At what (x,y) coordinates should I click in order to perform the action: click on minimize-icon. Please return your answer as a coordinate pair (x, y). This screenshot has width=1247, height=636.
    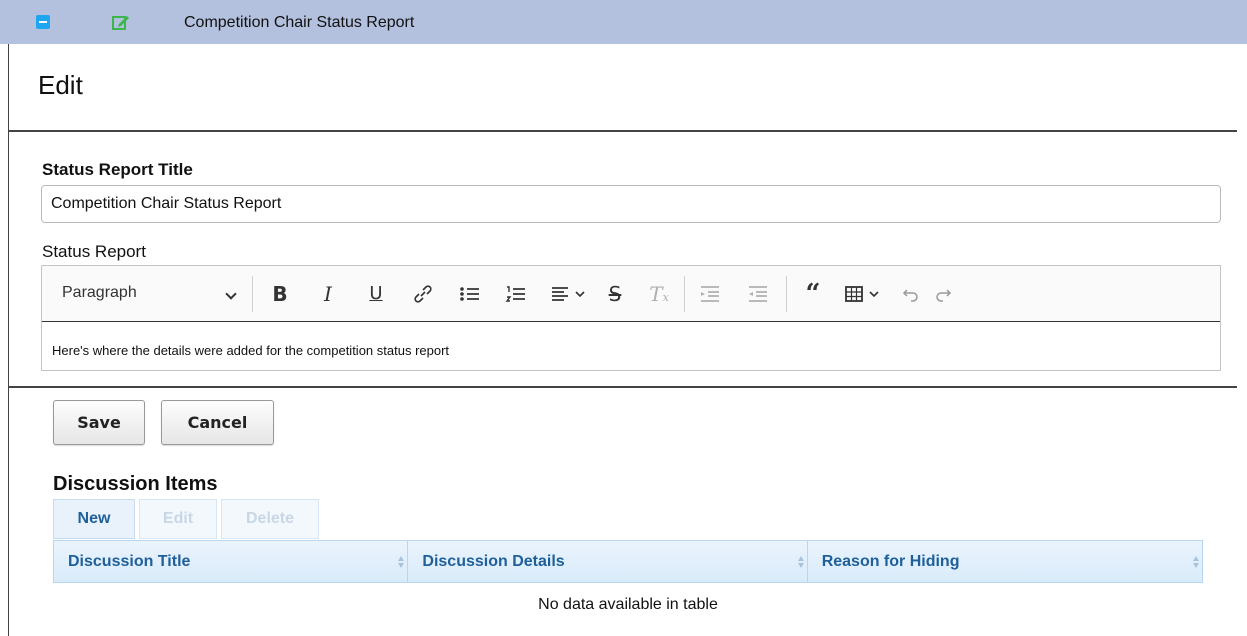
    Looking at the image, I should click on (43, 22).